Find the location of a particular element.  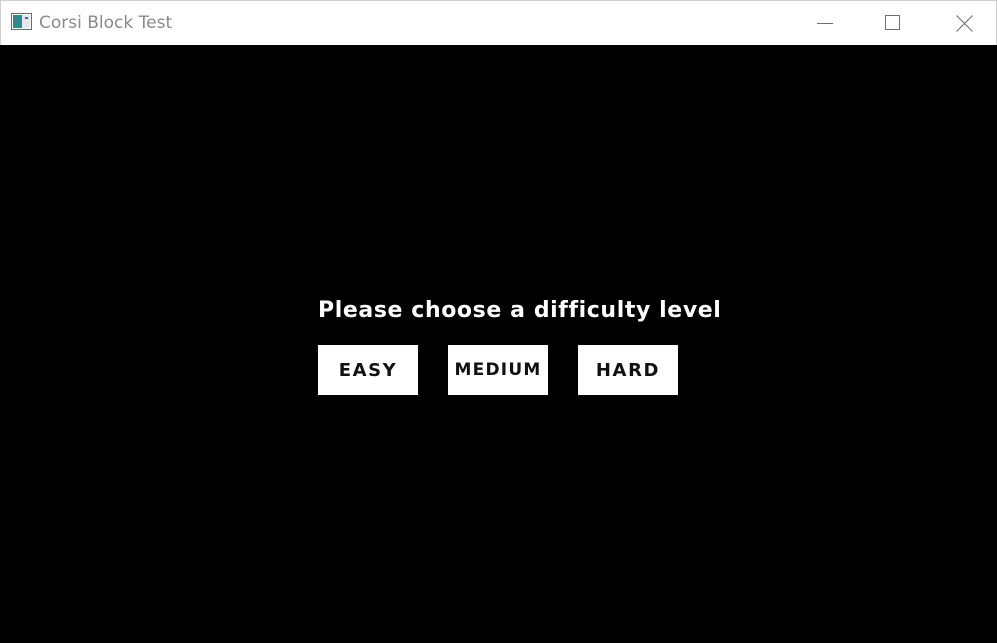

minimize-icon is located at coordinates (825, 23).